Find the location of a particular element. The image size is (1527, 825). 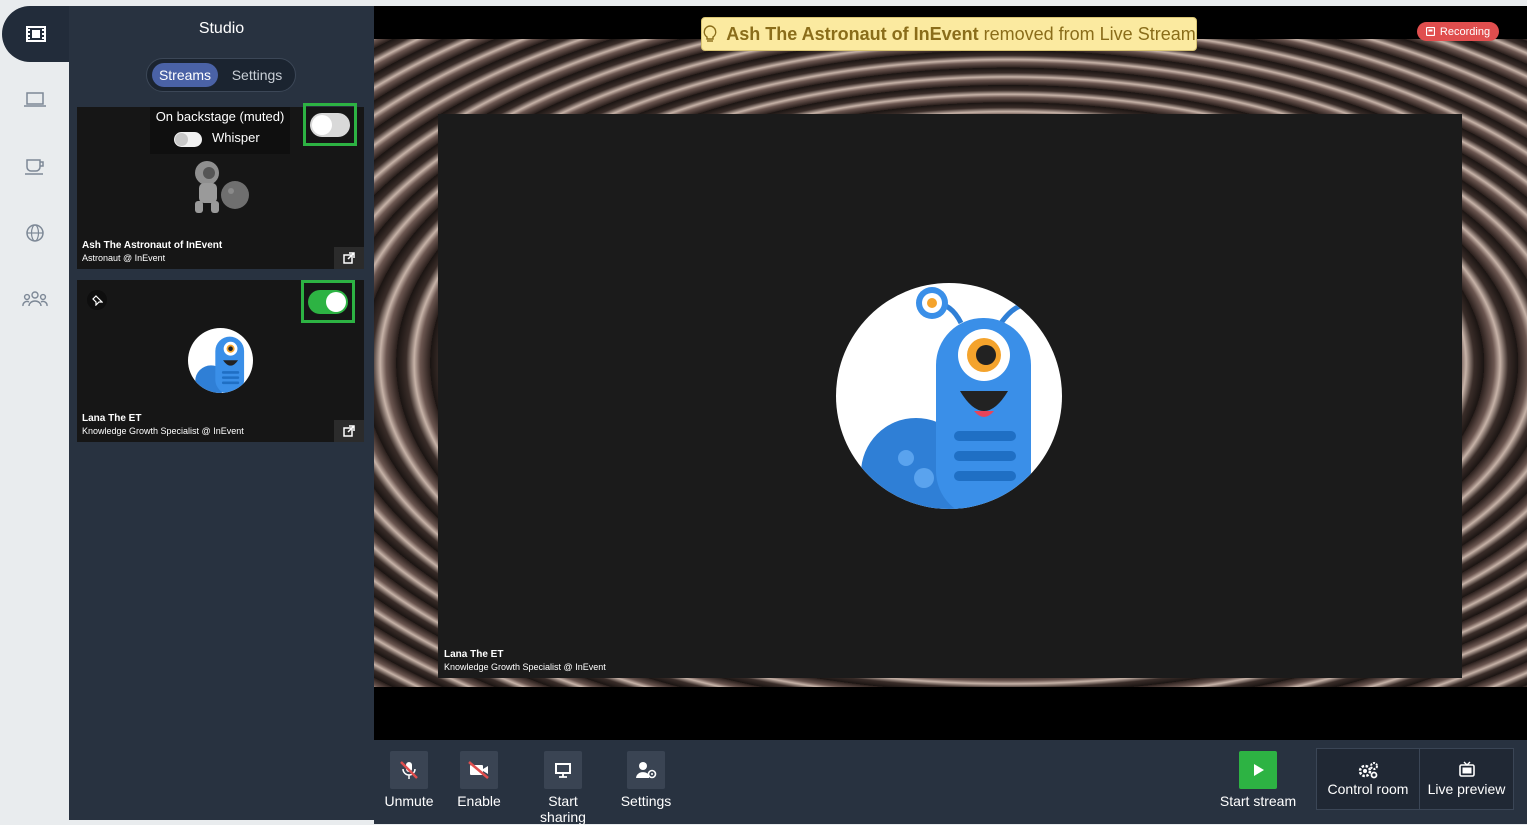

microphone-muted-icon is located at coordinates (409, 770).